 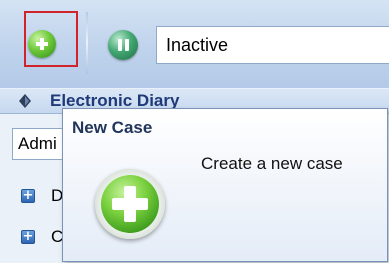 What do you see at coordinates (272, 45) in the screenshot?
I see `status-field: Inactive` at bounding box center [272, 45].